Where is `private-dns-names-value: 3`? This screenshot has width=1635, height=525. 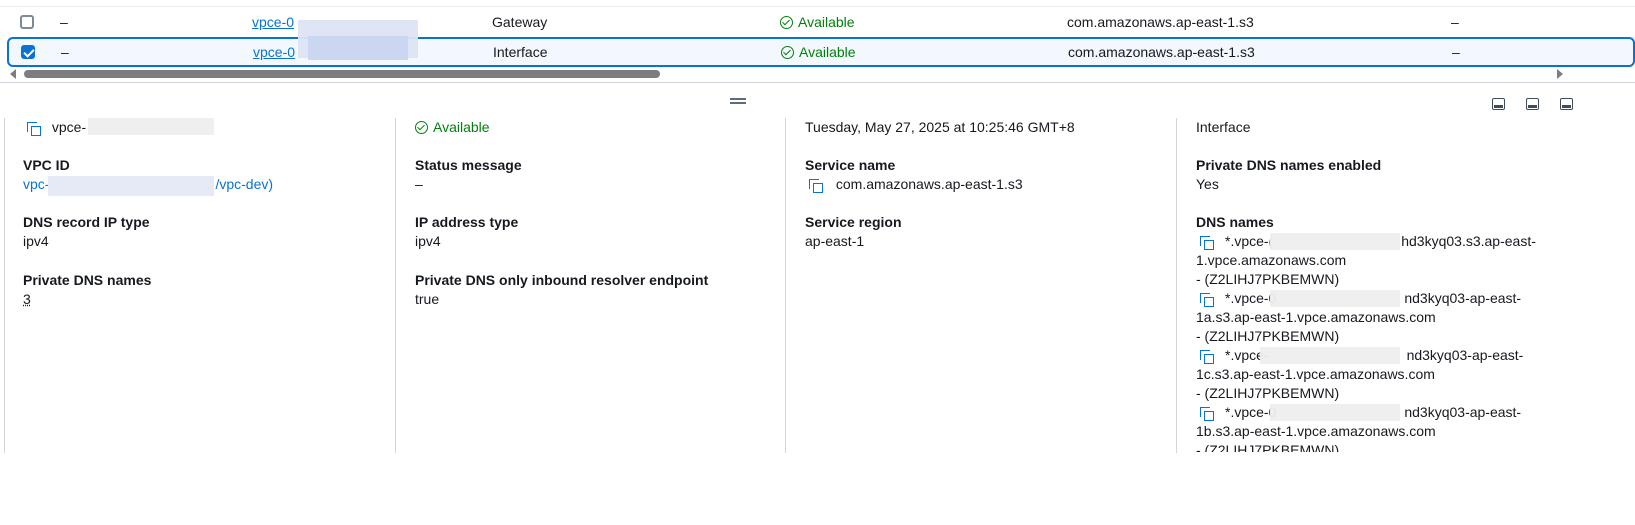
private-dns-names-value: 3 is located at coordinates (27, 299).